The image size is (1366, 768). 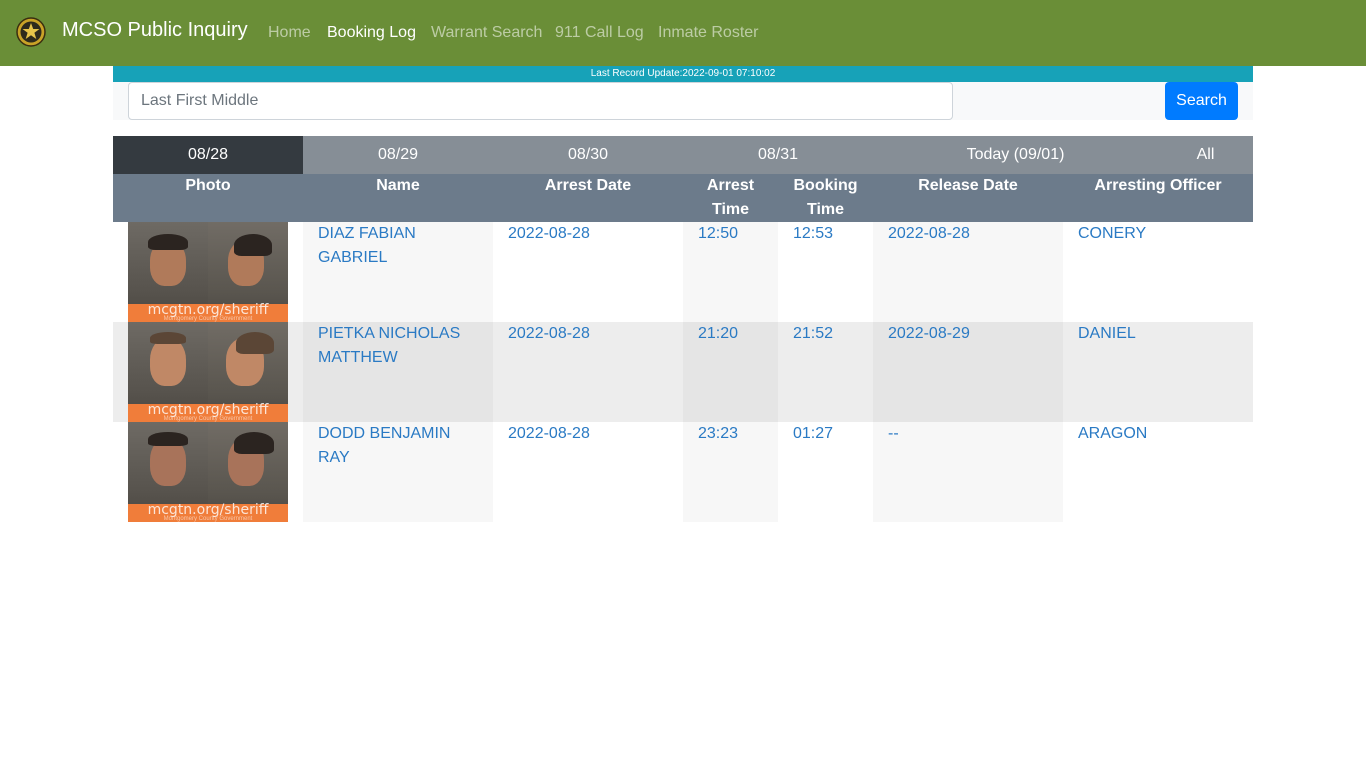 I want to click on arrest-time-link: 21:20, so click(x=718, y=333).